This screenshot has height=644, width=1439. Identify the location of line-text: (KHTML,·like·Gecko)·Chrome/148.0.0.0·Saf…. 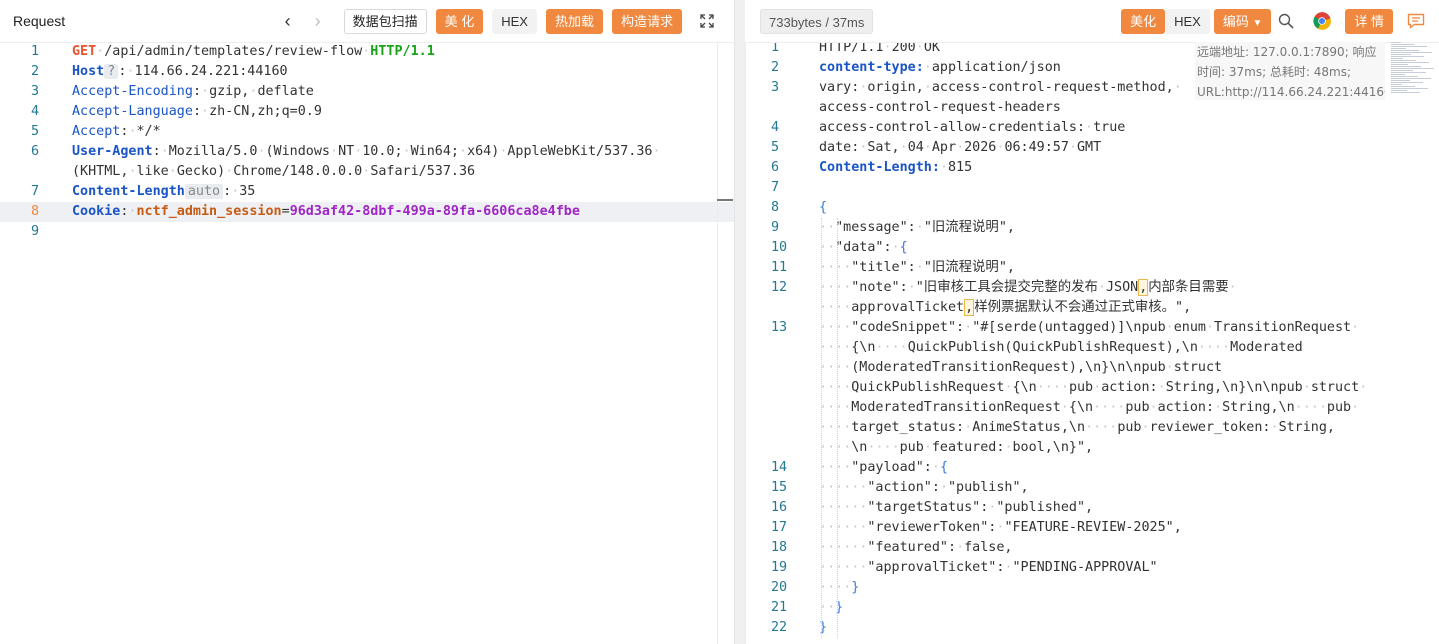
(273, 172).